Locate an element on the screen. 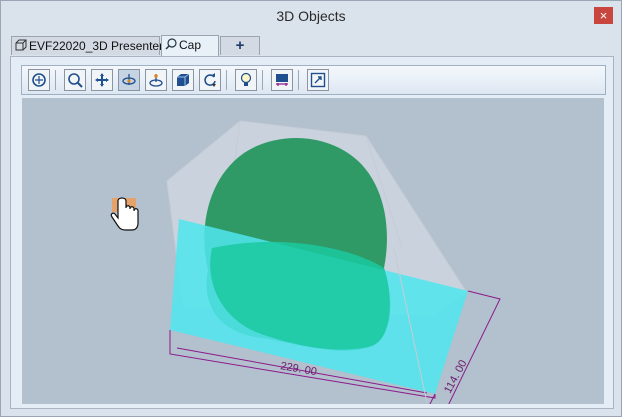  view-toolbar is located at coordinates (313, 80).